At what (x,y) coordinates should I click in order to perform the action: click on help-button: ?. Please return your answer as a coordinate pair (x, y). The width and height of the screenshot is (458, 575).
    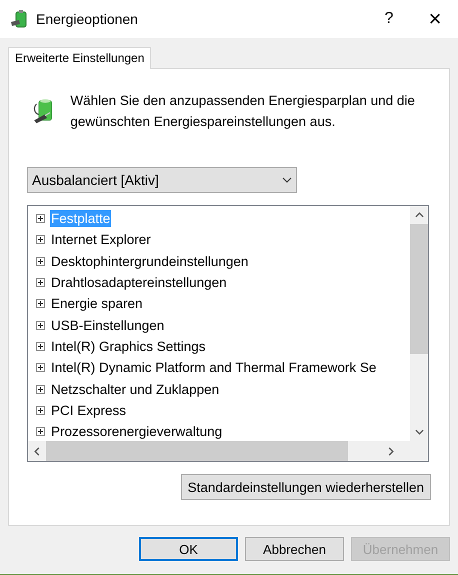
    Looking at the image, I should click on (389, 19).